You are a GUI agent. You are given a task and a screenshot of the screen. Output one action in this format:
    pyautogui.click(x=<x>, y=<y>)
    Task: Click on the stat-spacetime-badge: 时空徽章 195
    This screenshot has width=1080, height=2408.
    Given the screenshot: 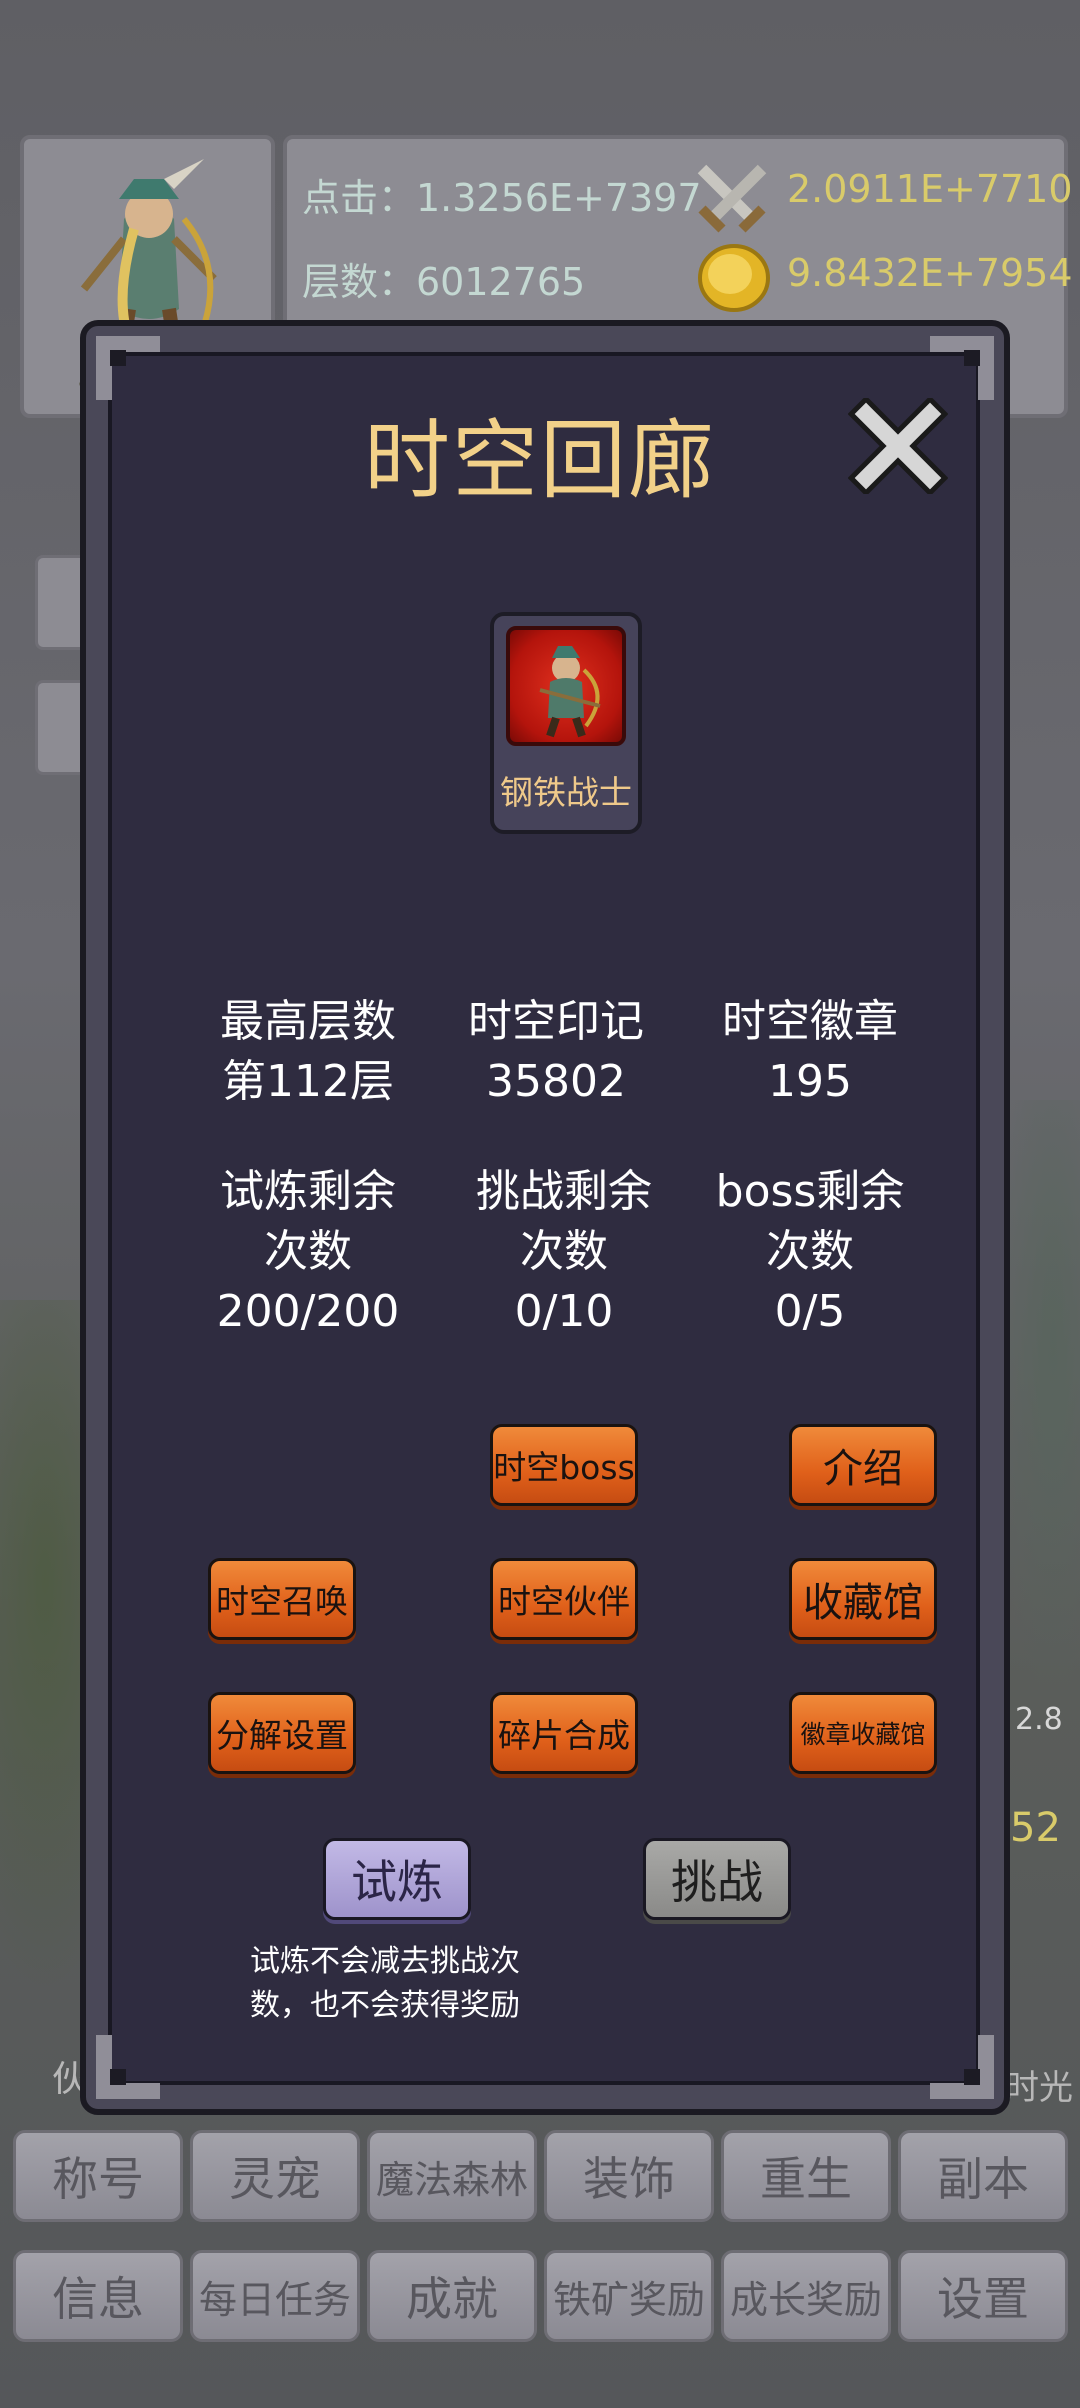 What is the action you would take?
    pyautogui.click(x=810, y=1052)
    